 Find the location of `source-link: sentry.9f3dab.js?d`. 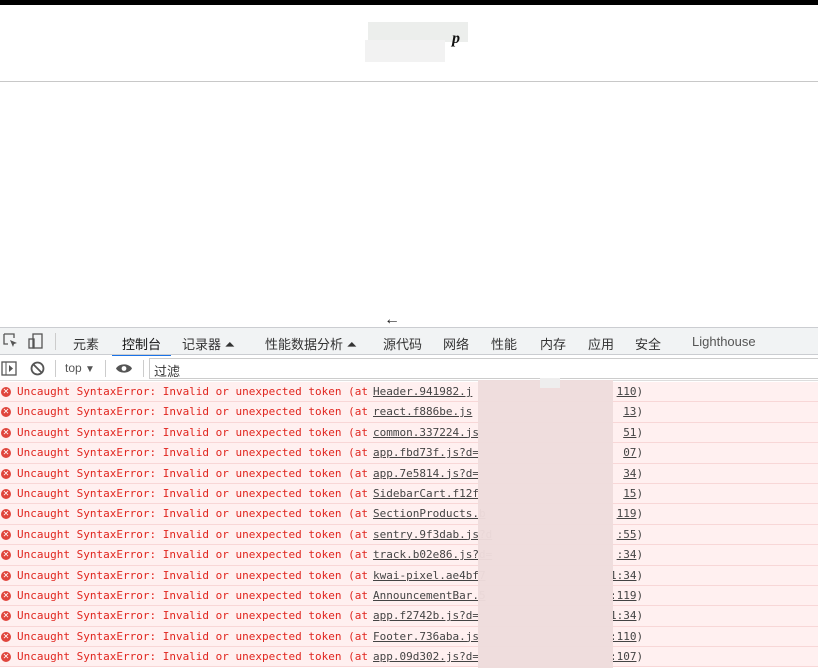

source-link: sentry.9f3dab.js?d is located at coordinates (432, 535).